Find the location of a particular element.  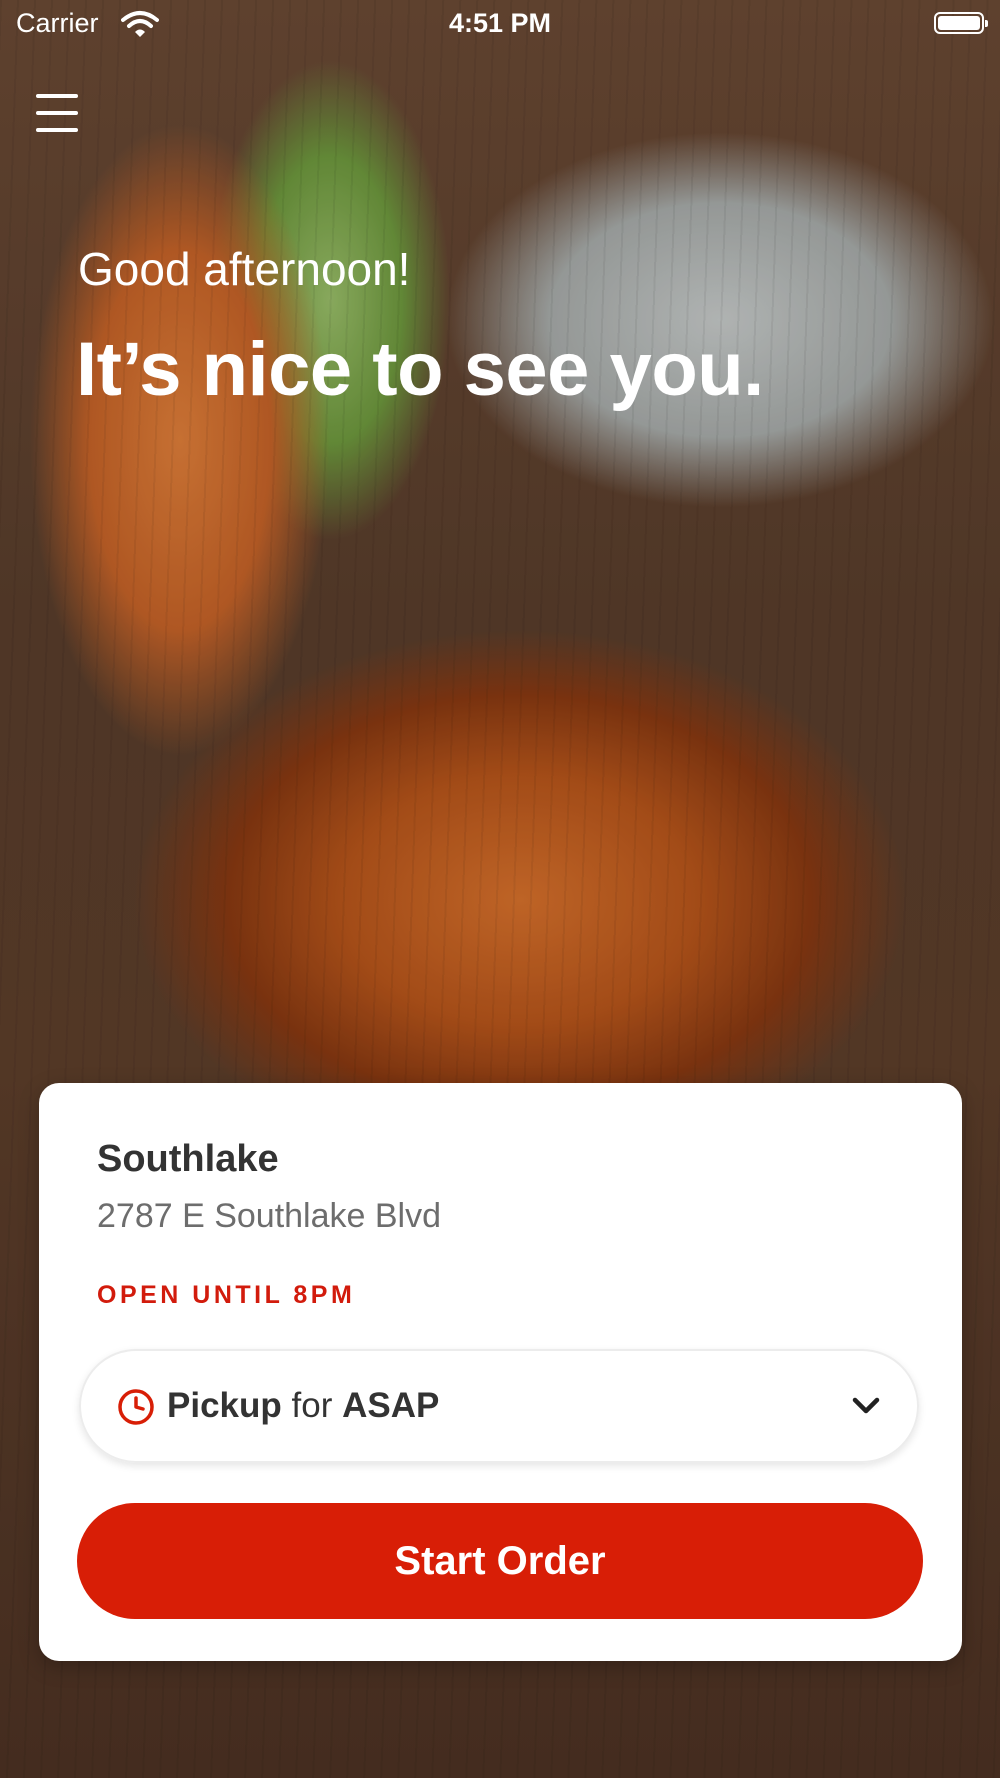

status-bar: Carrier 4:51 PM is located at coordinates (500, 25).